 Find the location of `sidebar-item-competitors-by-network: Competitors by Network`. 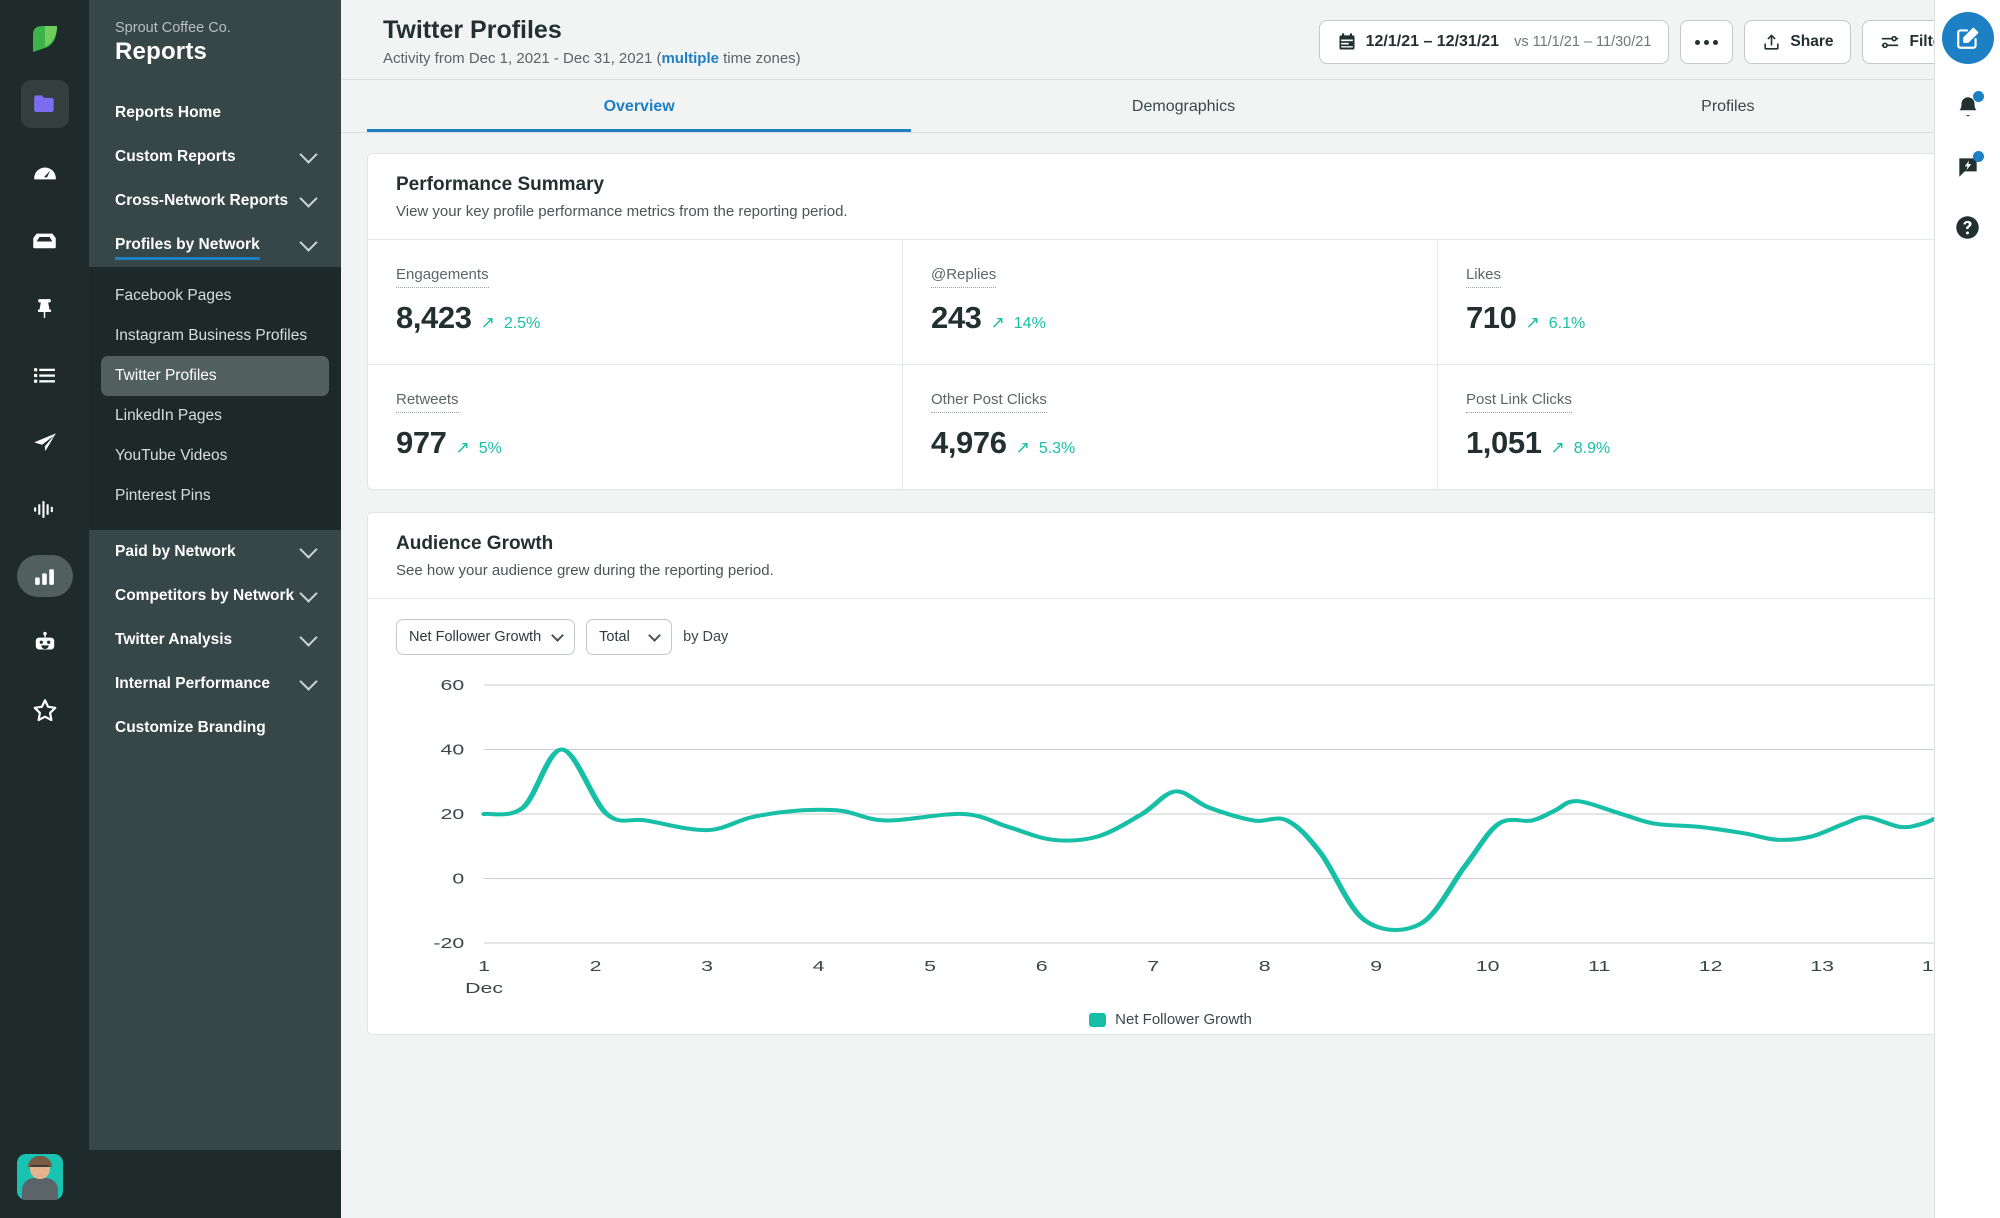

sidebar-item-competitors-by-network: Competitors by Network is located at coordinates (215, 596).